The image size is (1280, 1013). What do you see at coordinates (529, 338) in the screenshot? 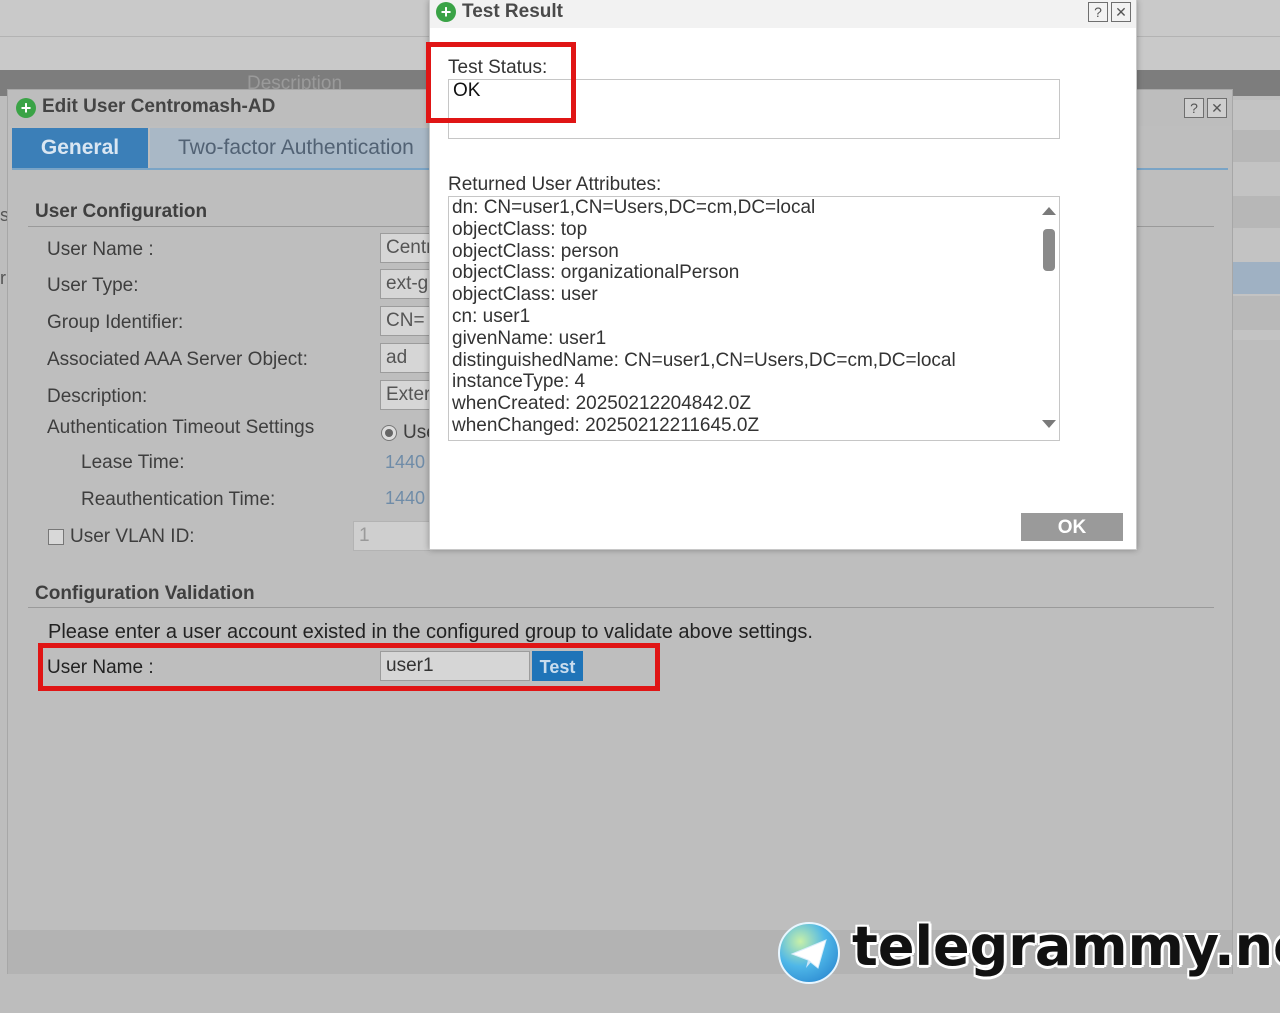
I see `attribute-line: givenName: user1` at bounding box center [529, 338].